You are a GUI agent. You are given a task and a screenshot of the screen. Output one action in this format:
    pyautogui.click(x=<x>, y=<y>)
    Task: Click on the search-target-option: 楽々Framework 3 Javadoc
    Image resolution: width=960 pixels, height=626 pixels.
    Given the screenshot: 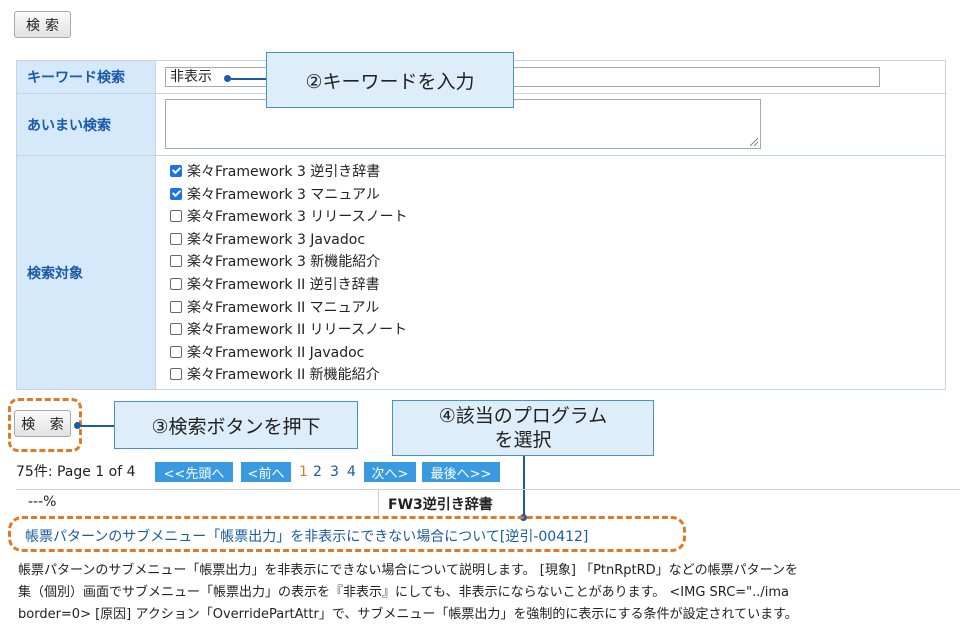 What is the action you would take?
    pyautogui.click(x=267, y=239)
    